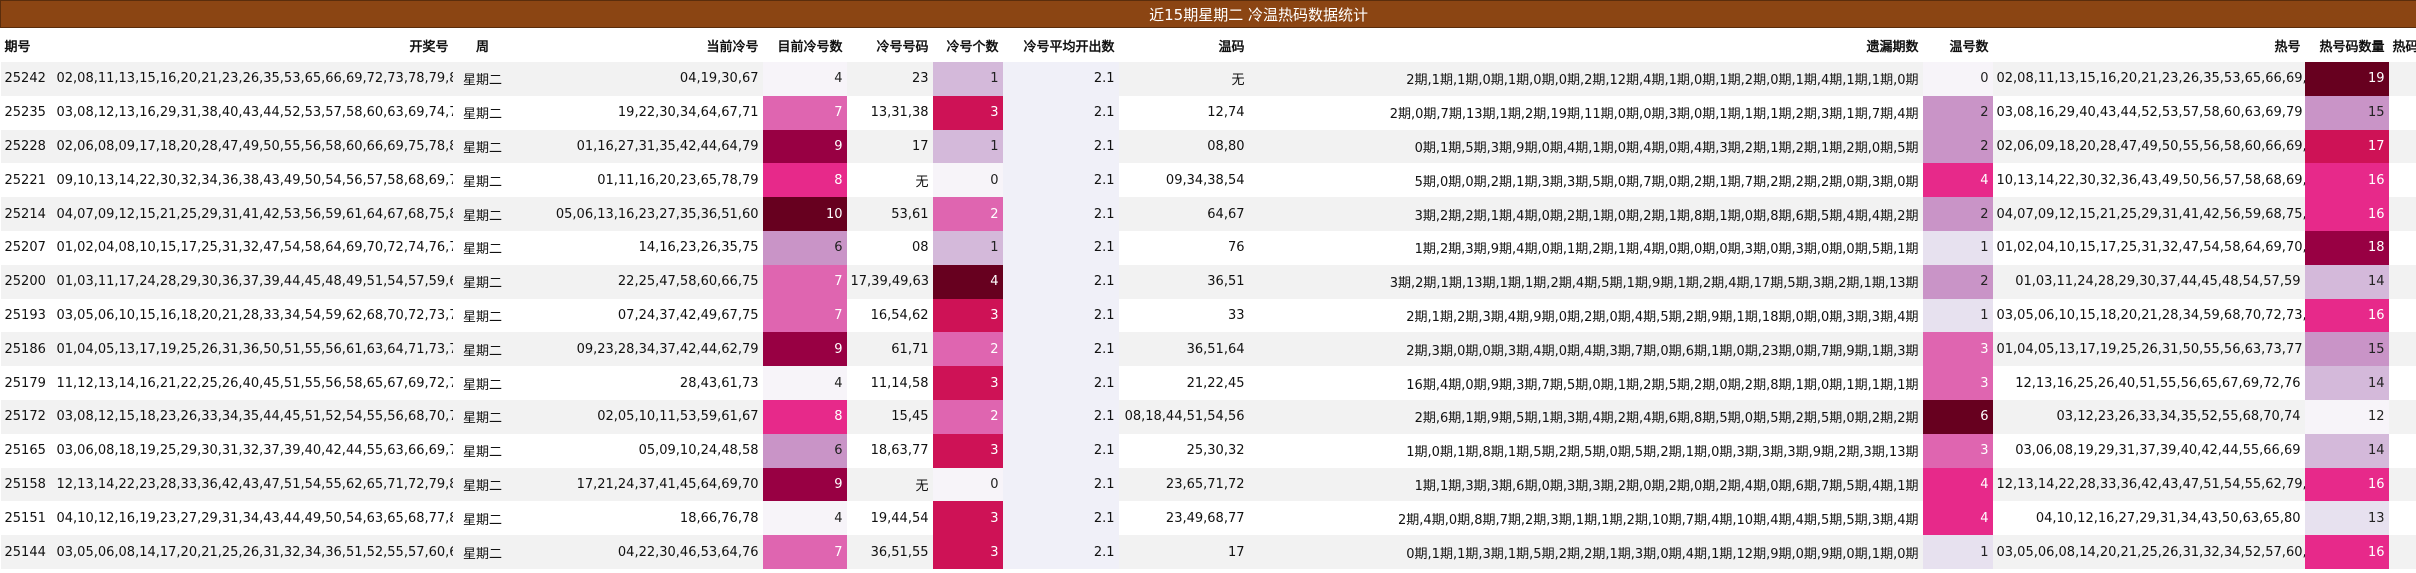 The width and height of the screenshot is (2416, 573). I want to click on cell-warm: 无, so click(1183, 79).